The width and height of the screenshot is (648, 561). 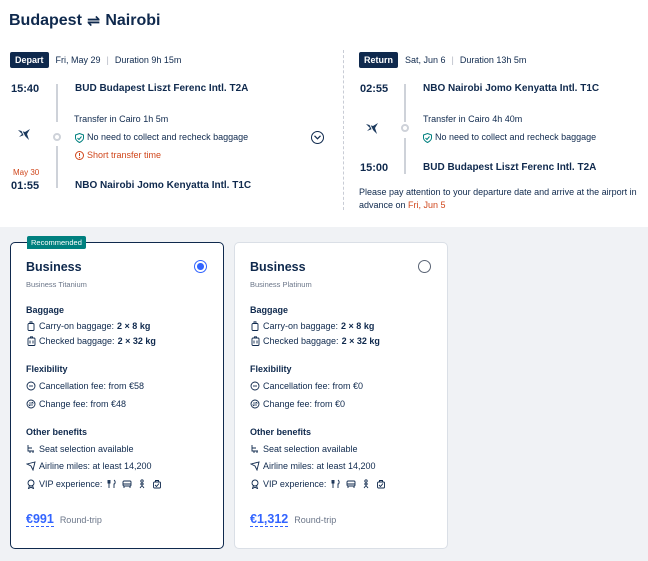 What do you see at coordinates (45, 20) in the screenshot?
I see `origin-city: Budapest` at bounding box center [45, 20].